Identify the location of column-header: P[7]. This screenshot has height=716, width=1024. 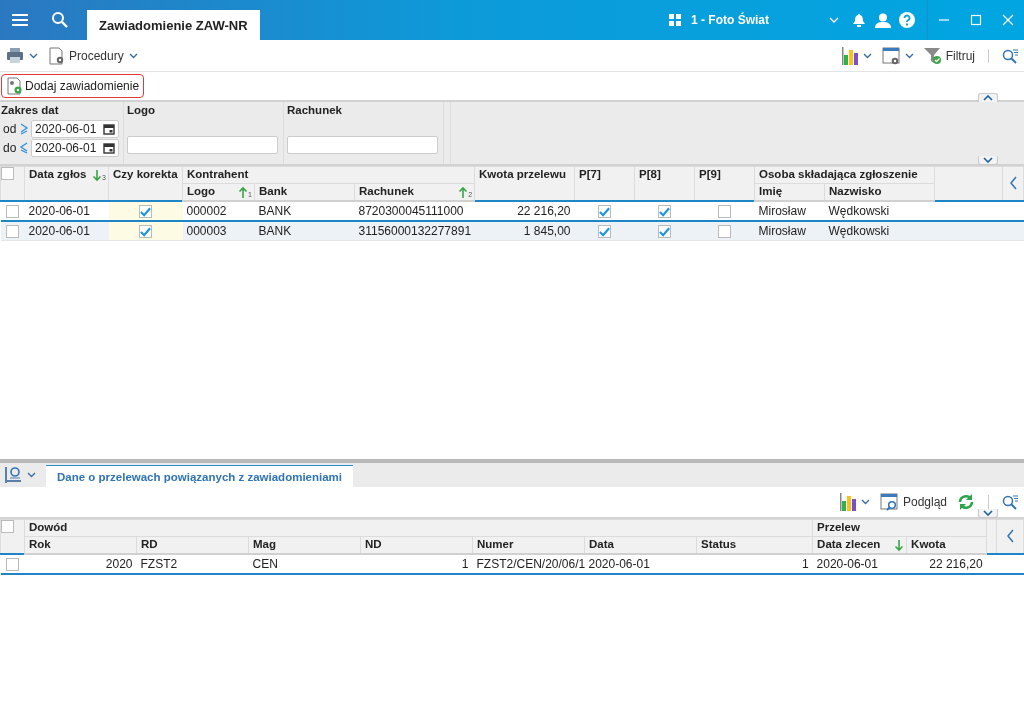
(604, 183).